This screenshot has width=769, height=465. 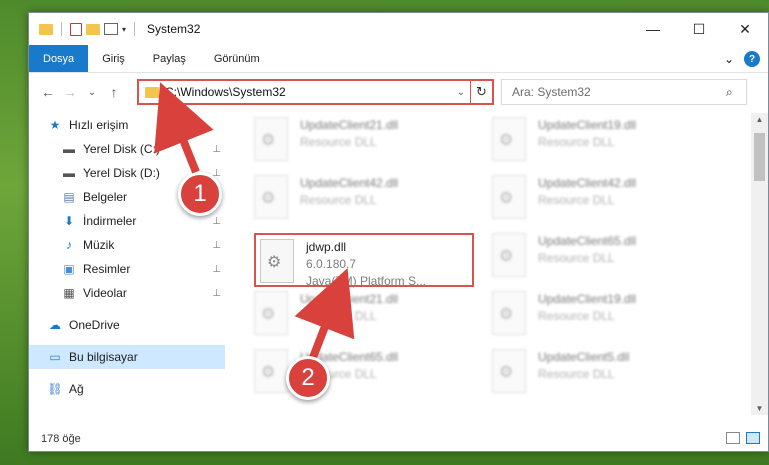 I want to click on tiles-view-icon, so click(x=753, y=438).